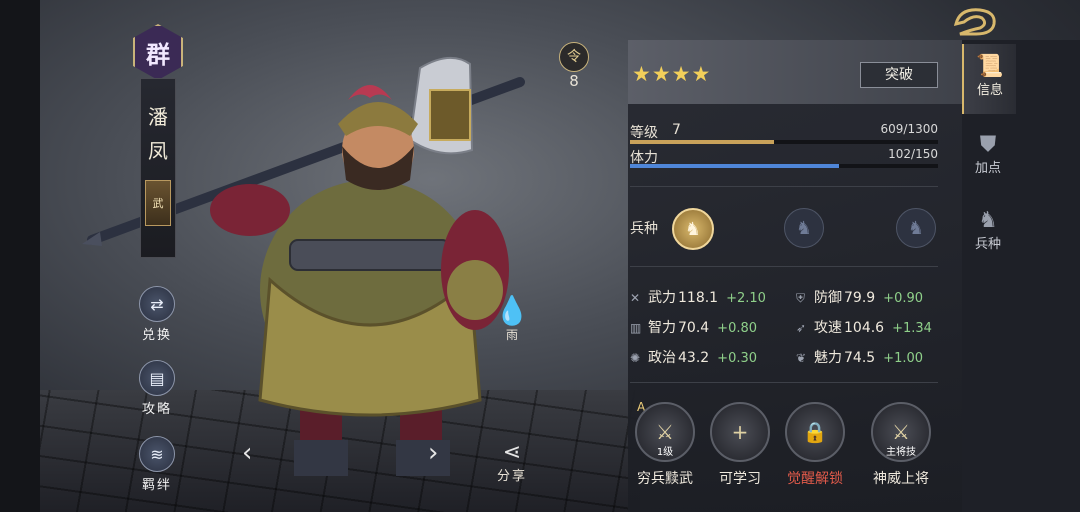  I want to click on stamina-bar-fill, so click(735, 166).